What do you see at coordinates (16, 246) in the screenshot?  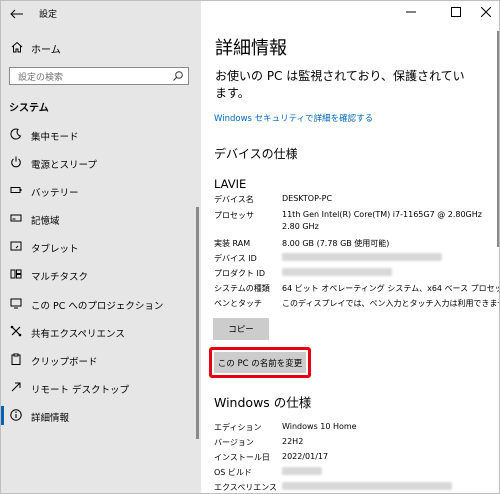 I see `tablet-icon` at bounding box center [16, 246].